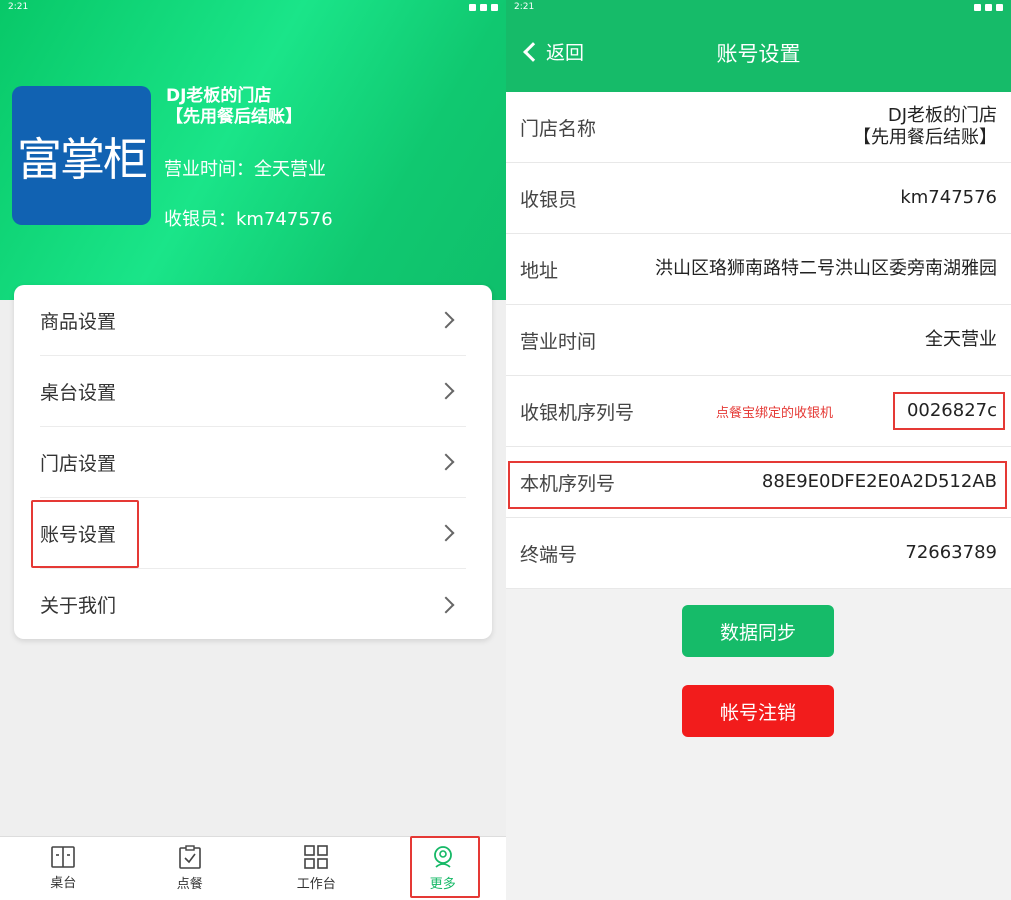 The image size is (1011, 900). Describe the element at coordinates (758, 711) in the screenshot. I see `logout-button: 帐号注销` at that location.